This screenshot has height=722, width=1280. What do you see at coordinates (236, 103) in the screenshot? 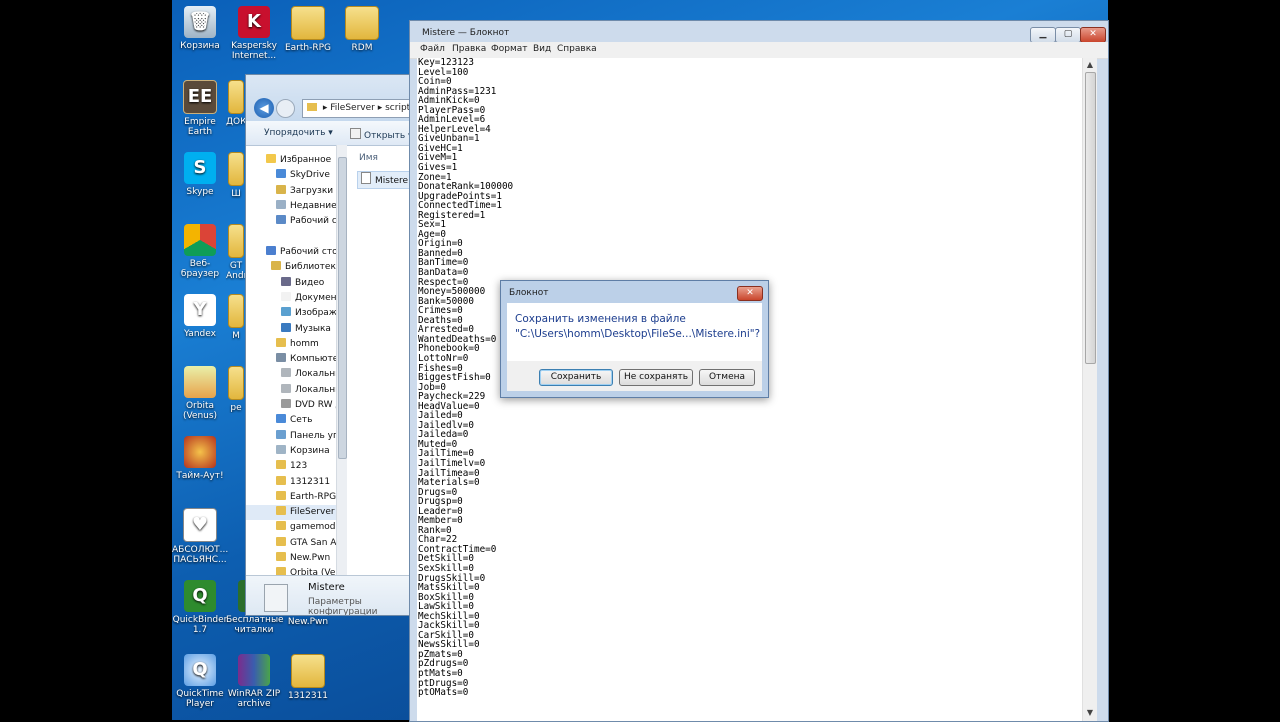
I see `folder-doc-icon: ДОК` at bounding box center [236, 103].